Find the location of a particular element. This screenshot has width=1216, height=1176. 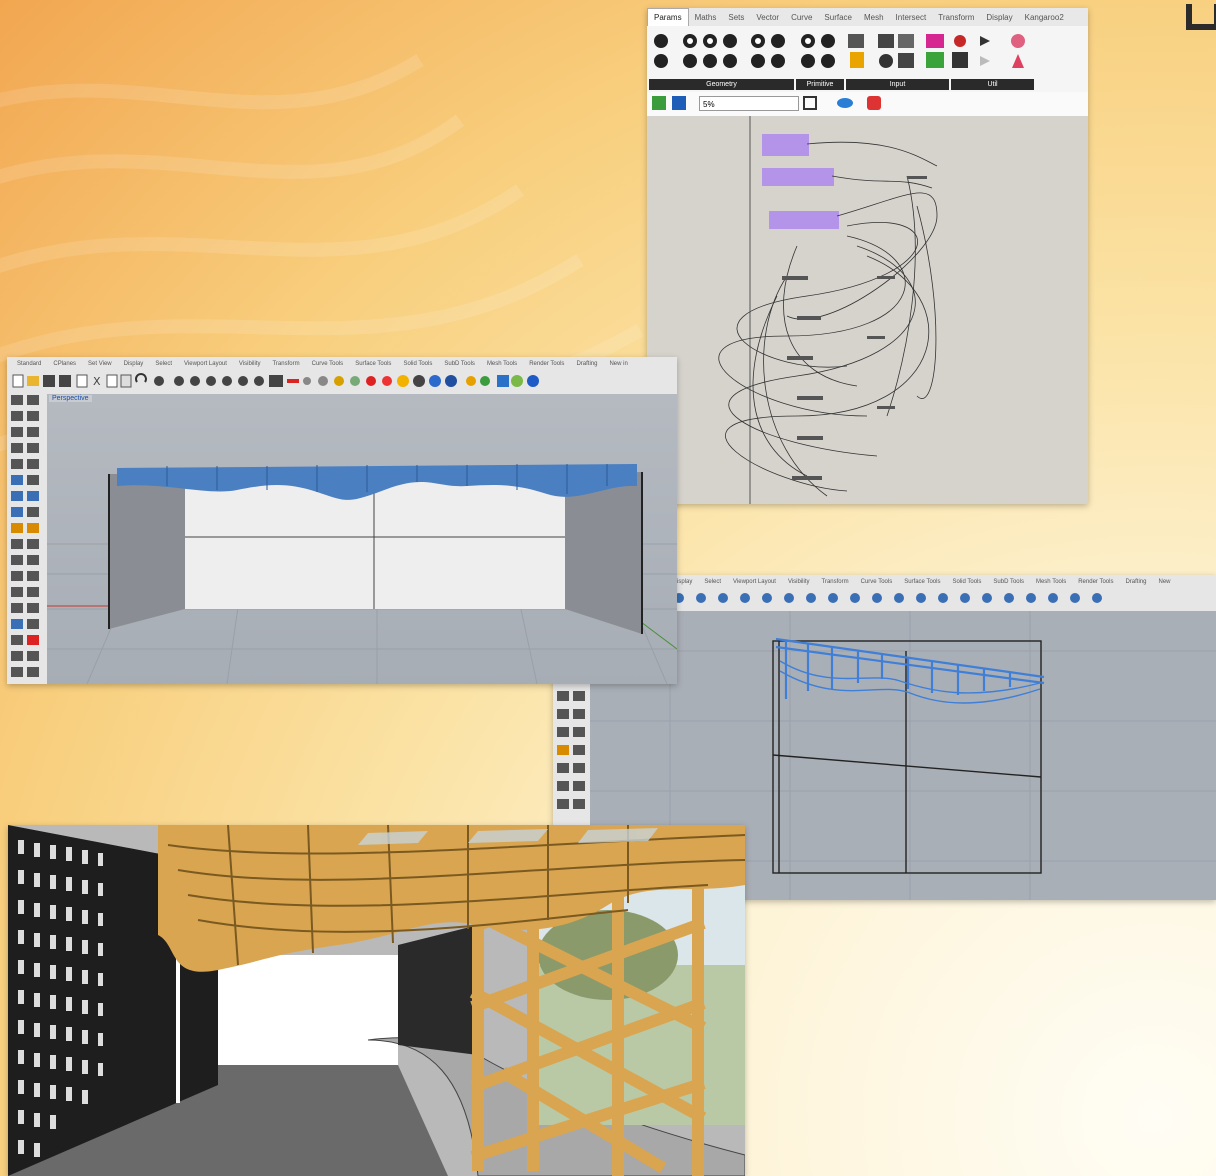

grasshopper-toolbar: 5% is located at coordinates (867, 104).